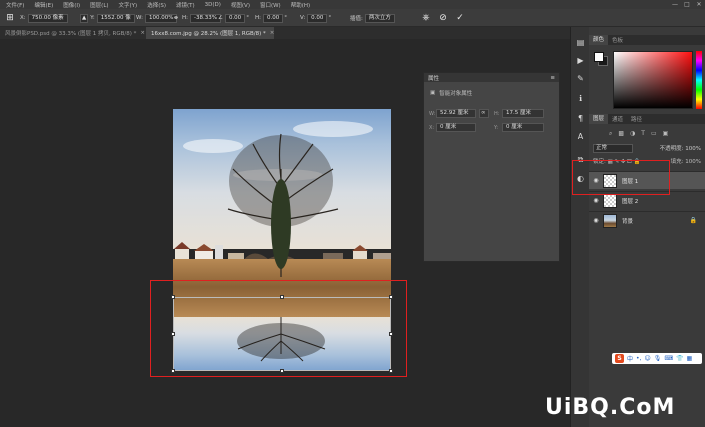 This screenshot has width=705, height=427. I want to click on menu-filter: 滤镜(T), so click(185, 5).